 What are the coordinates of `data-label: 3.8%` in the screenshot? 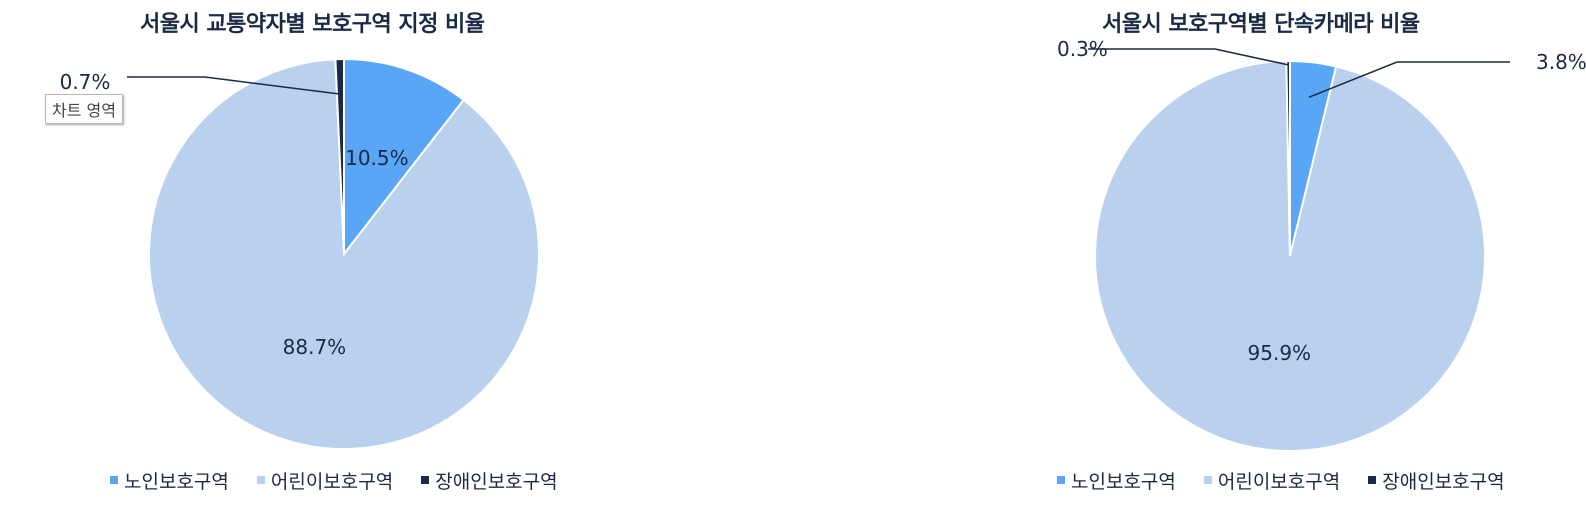 It's located at (1561, 62).